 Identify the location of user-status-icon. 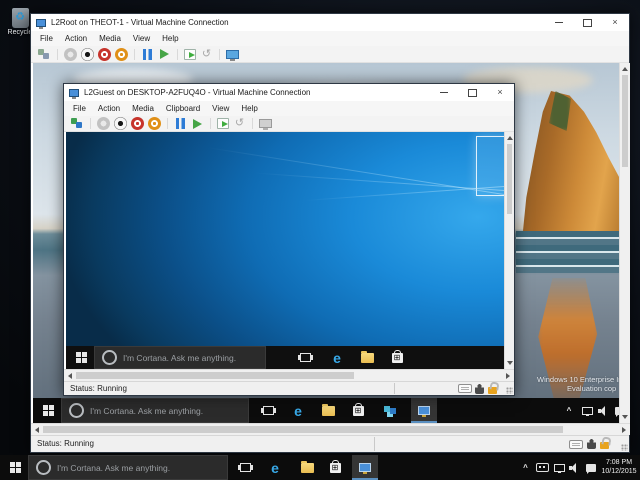
(479, 389).